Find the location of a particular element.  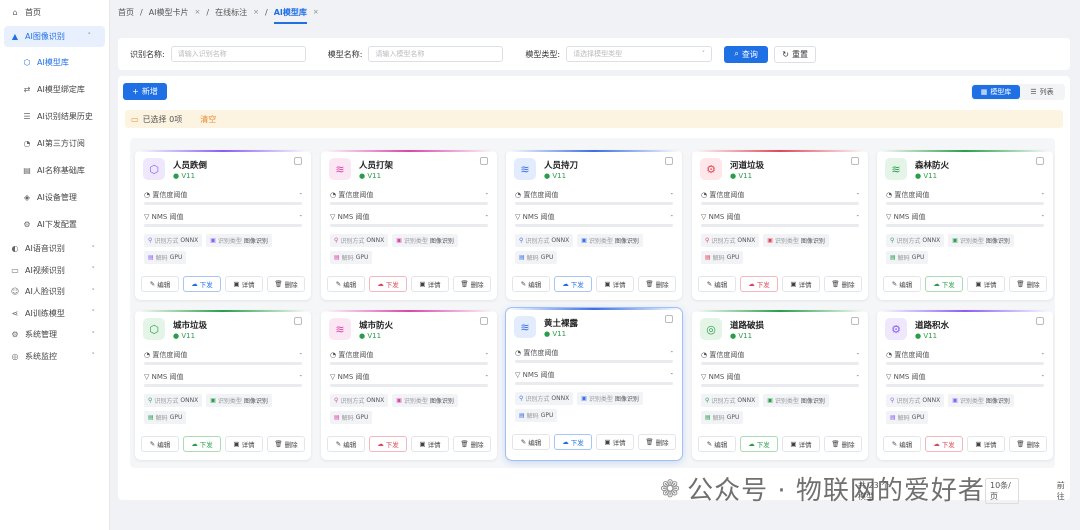

filter-icon: ▽ is located at coordinates (334, 217).